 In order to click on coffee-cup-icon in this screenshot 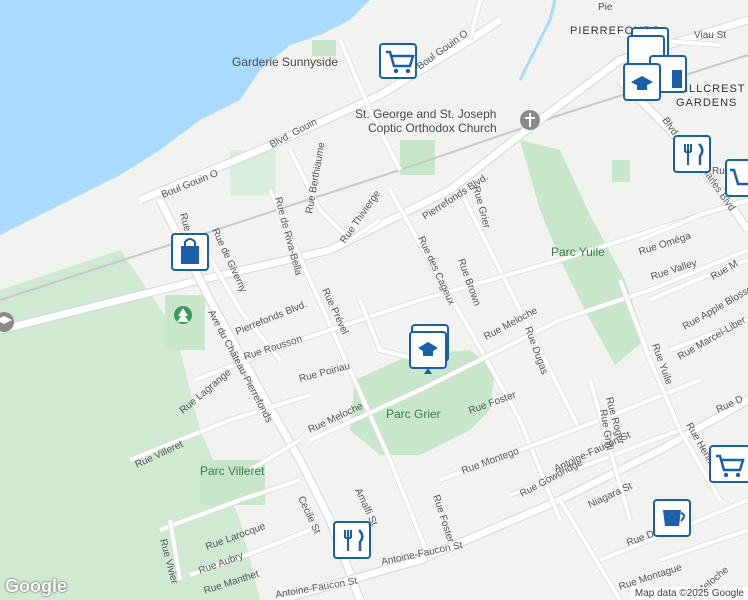, I will do `click(672, 518)`.